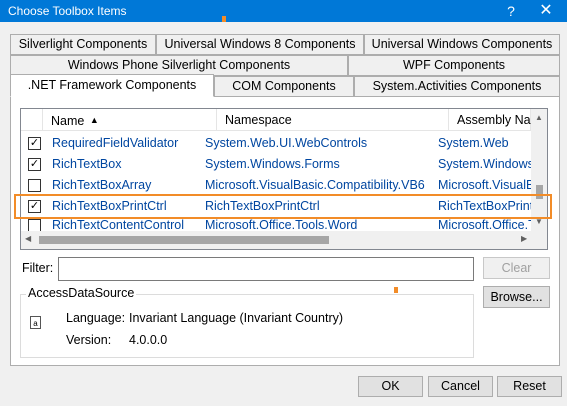 The image size is (567, 406). I want to click on component-name: AccessDataSource, so click(81, 293).